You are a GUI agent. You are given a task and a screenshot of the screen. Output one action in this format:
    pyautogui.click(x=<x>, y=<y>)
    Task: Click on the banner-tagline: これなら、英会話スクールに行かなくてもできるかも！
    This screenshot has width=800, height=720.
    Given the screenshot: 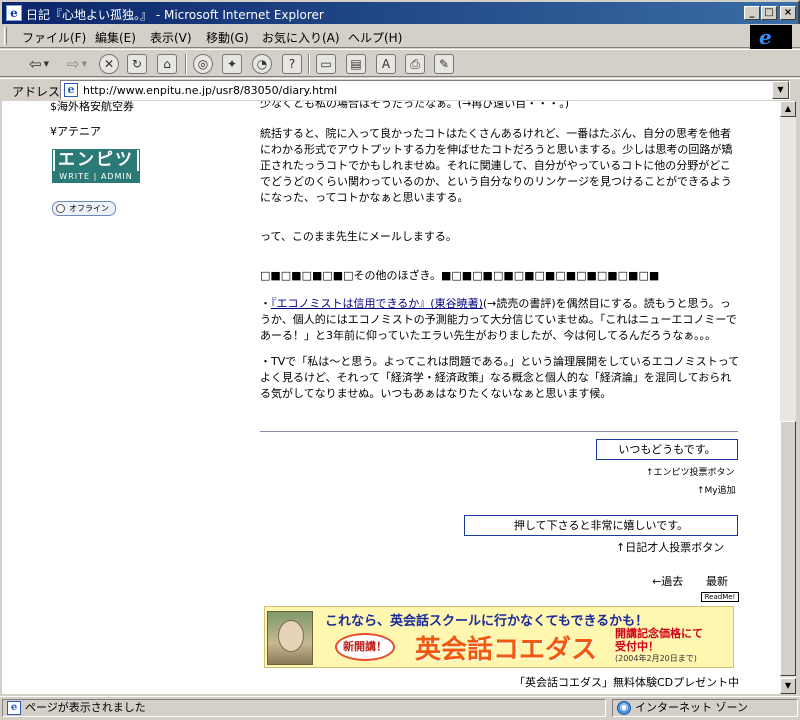 What is the action you would take?
    pyautogui.click(x=487, y=621)
    